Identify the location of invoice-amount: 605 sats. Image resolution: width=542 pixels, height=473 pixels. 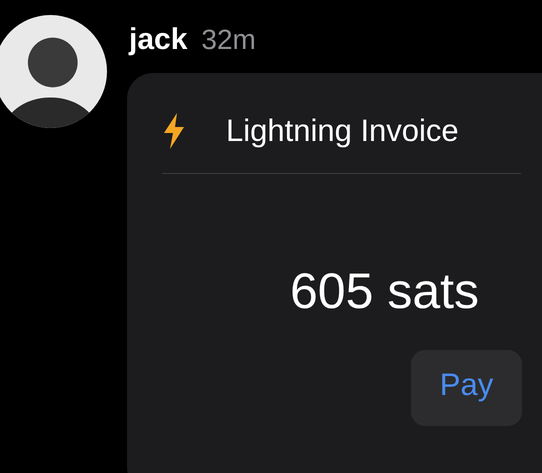
(385, 291).